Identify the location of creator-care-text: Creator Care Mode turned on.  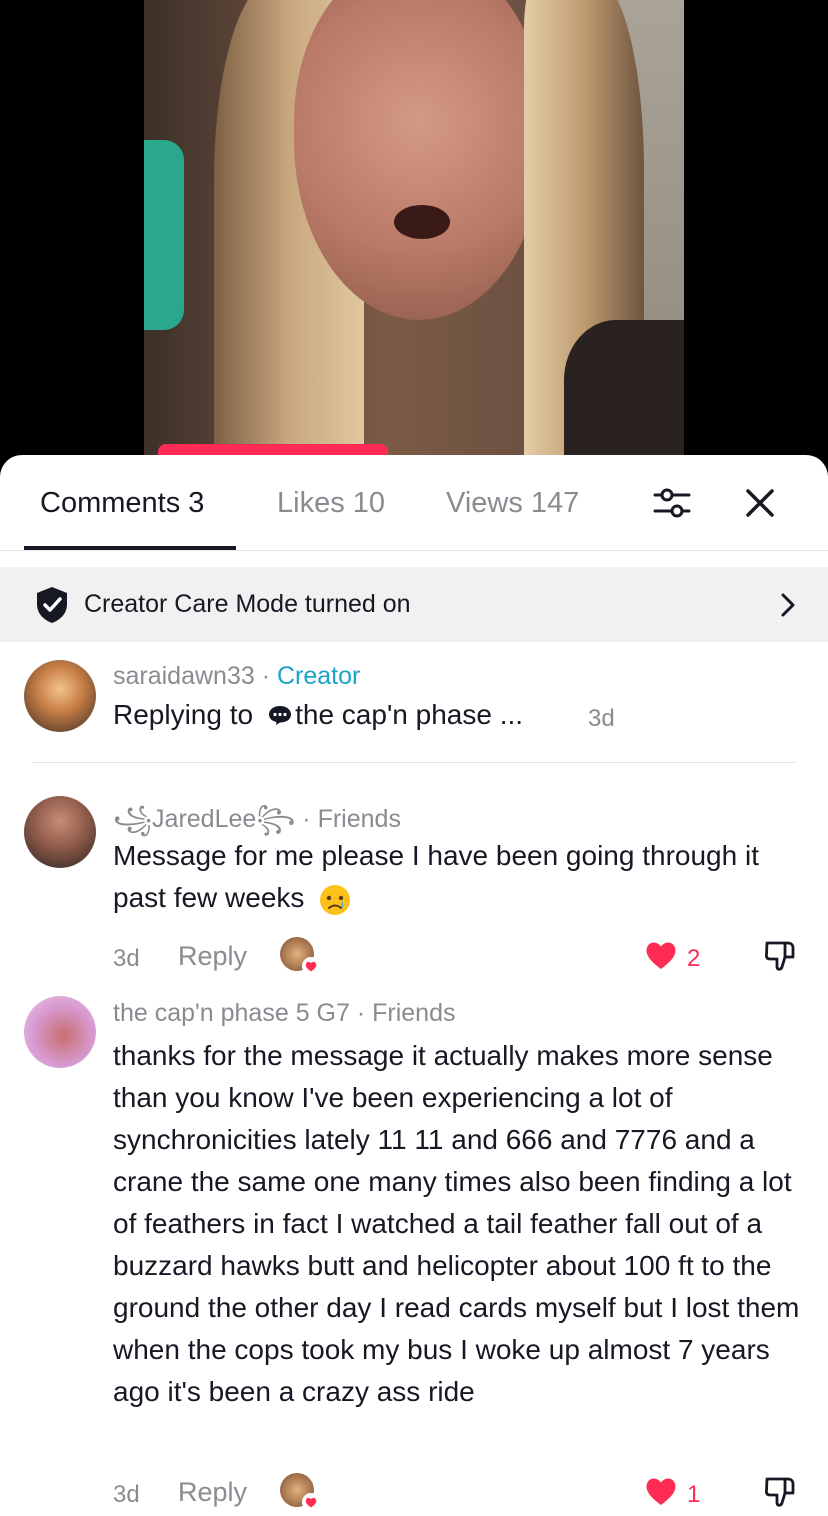
(247, 604).